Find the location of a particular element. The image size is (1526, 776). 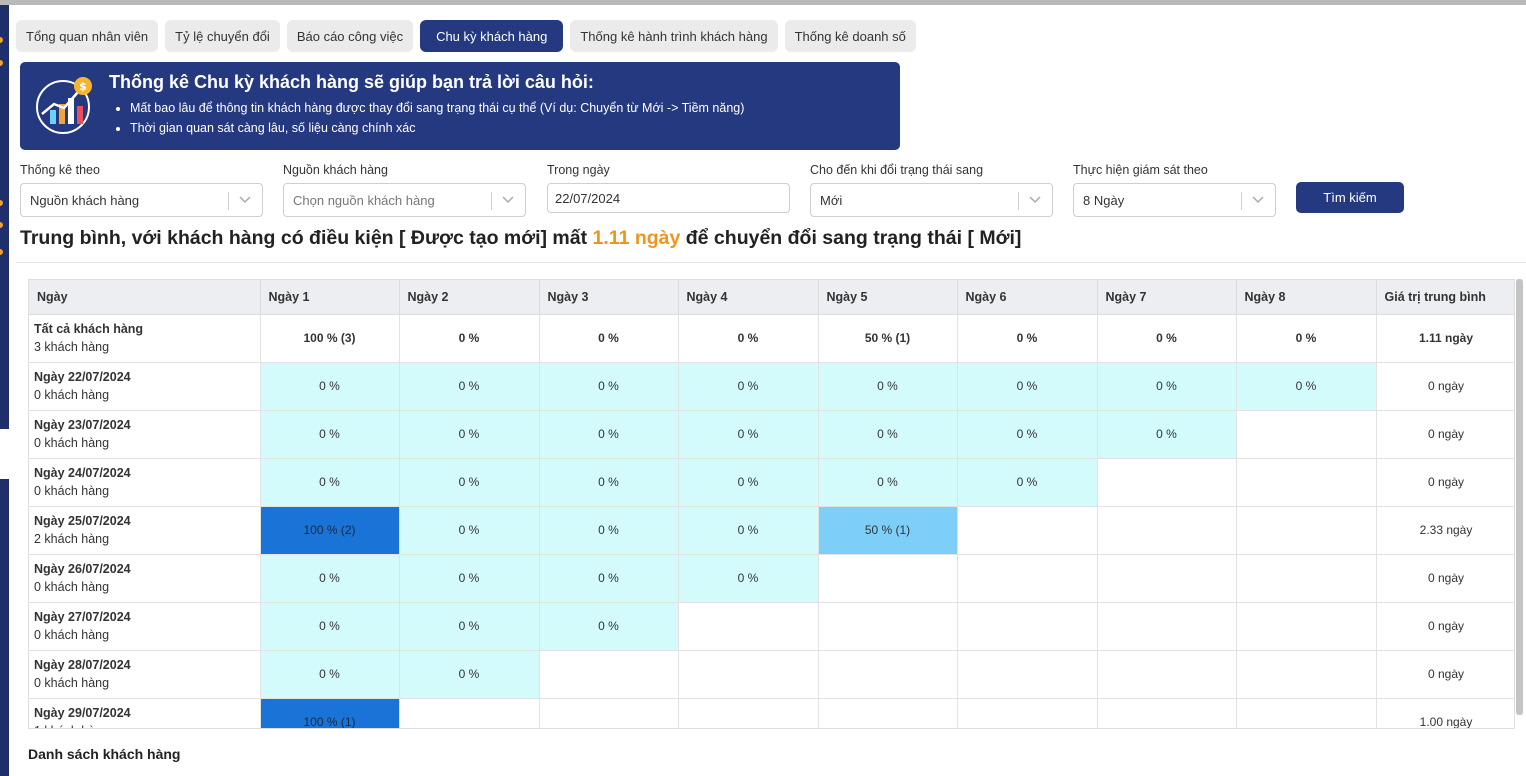

sidebar-section-top is located at coordinates (4, 217).